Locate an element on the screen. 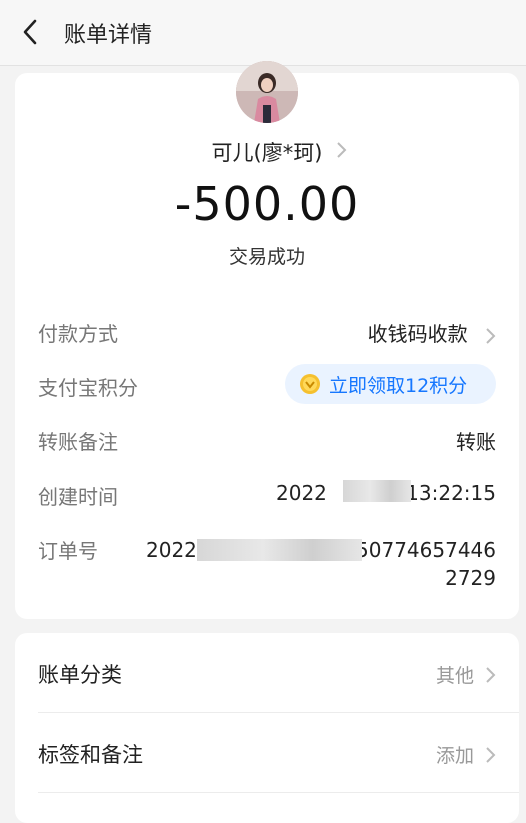 This screenshot has width=526, height=823. points-badge-icon is located at coordinates (310, 384).